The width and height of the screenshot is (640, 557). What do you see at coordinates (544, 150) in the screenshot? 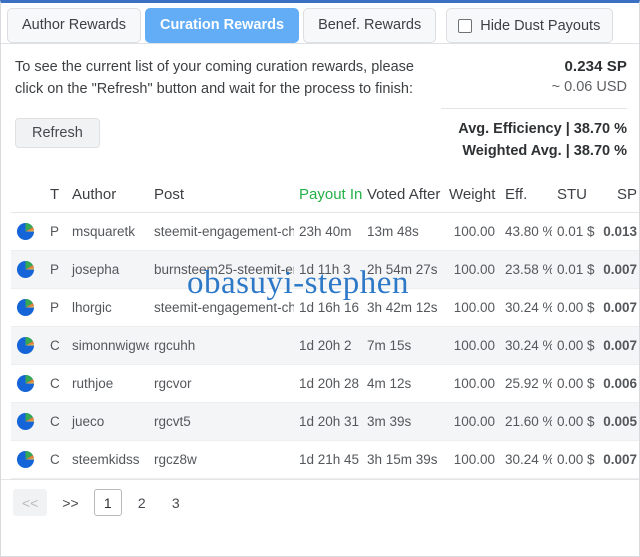
I see `weighted-avg-stat: Weighted Avg. | 38.70 %` at bounding box center [544, 150].